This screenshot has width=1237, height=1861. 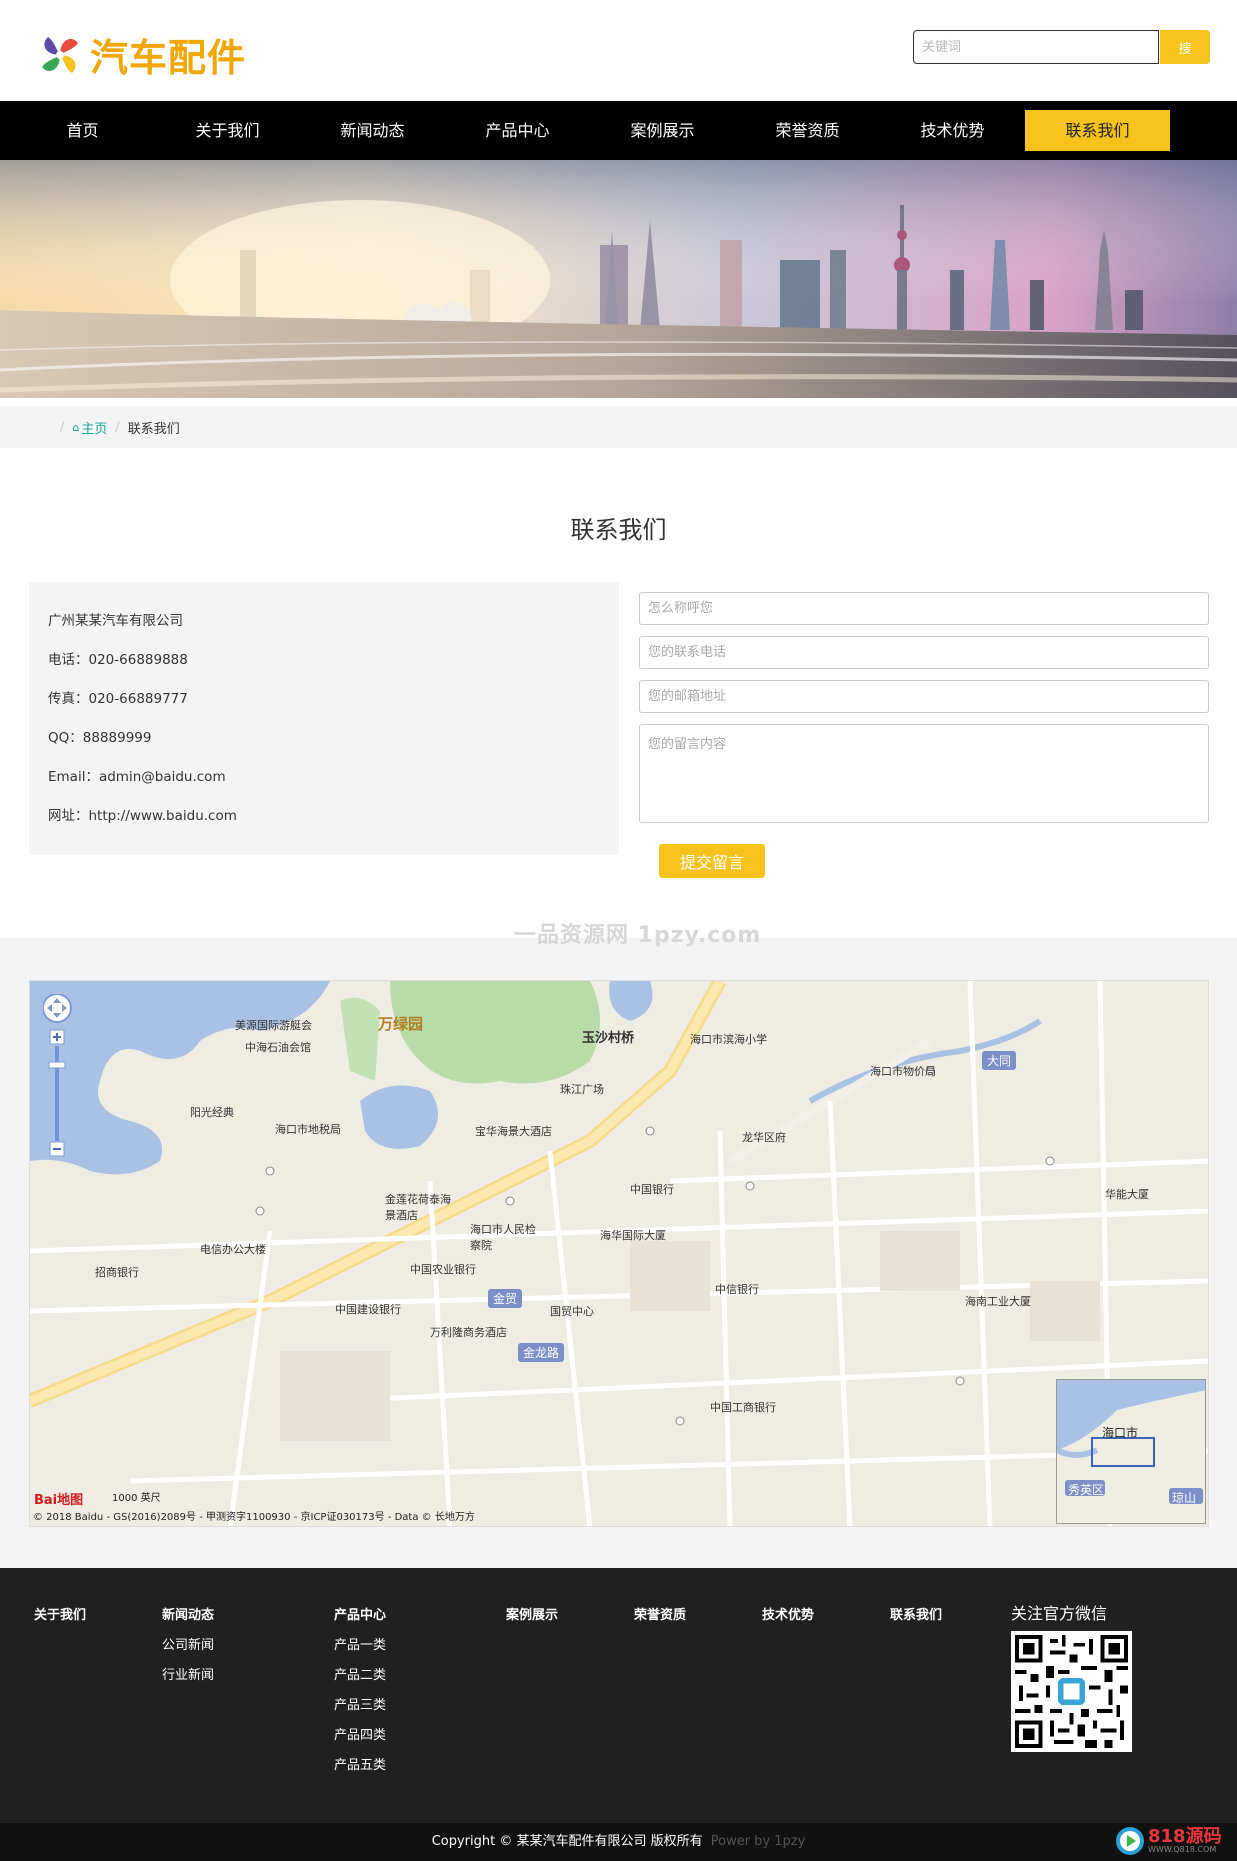 I want to click on corner-brand-logo: 818源码 WWW.Q818.COM, so click(x=1175, y=1841).